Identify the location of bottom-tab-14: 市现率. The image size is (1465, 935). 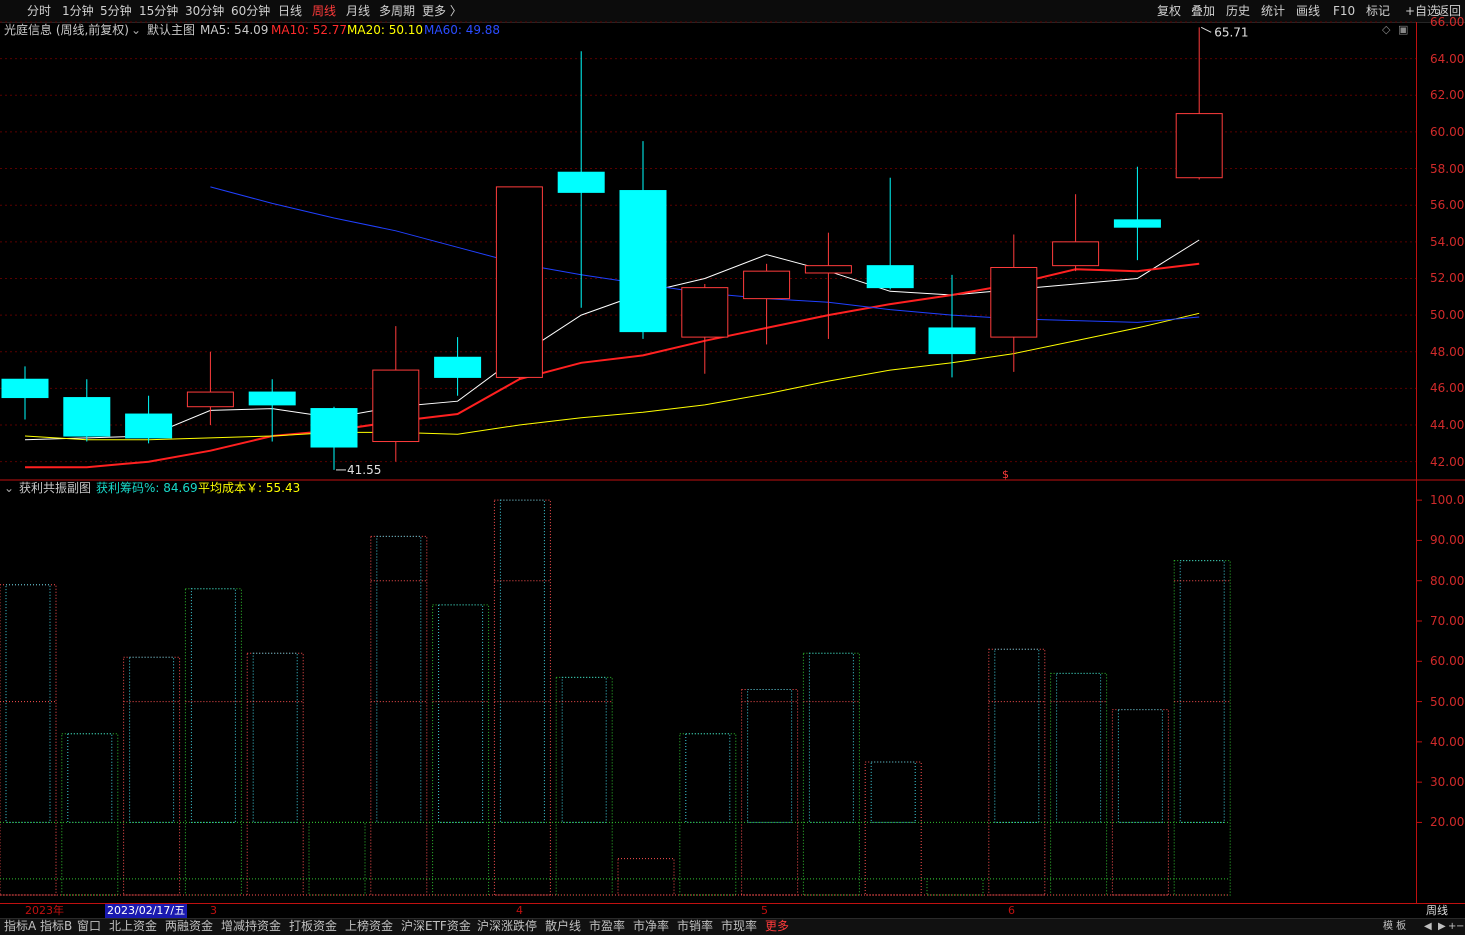
(739, 926).